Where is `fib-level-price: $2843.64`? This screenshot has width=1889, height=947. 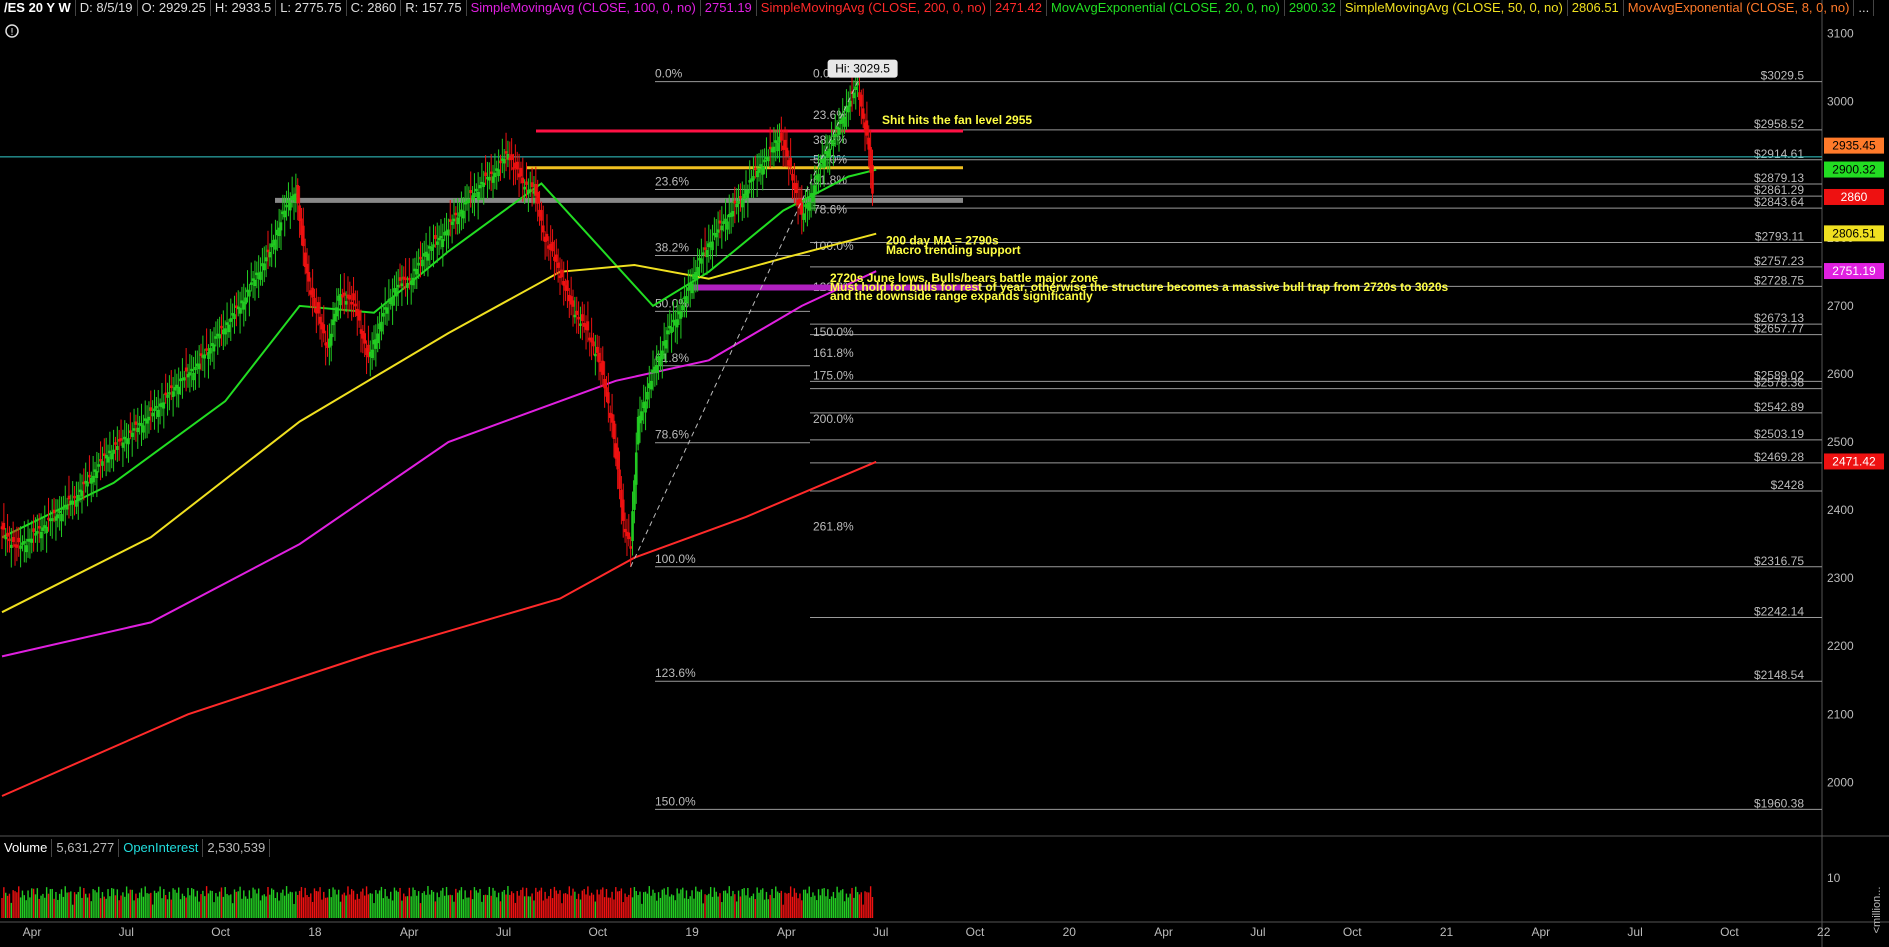
fib-level-price: $2843.64 is located at coordinates (1779, 202).